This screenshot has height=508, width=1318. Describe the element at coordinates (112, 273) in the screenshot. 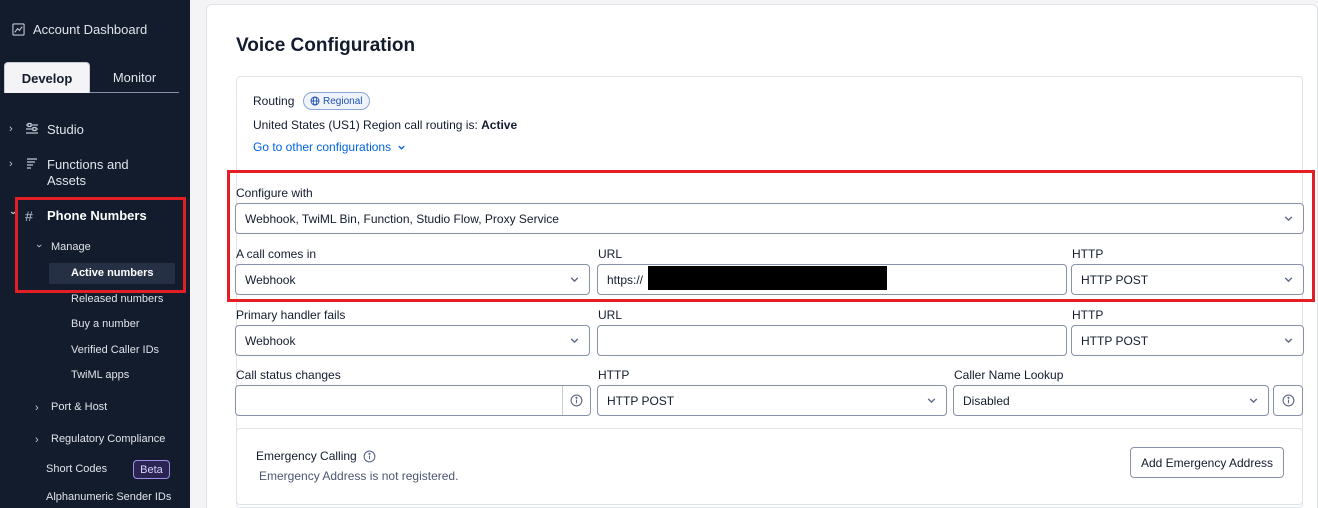

I see `sidebar-item-active-numbers: Active numbers` at that location.